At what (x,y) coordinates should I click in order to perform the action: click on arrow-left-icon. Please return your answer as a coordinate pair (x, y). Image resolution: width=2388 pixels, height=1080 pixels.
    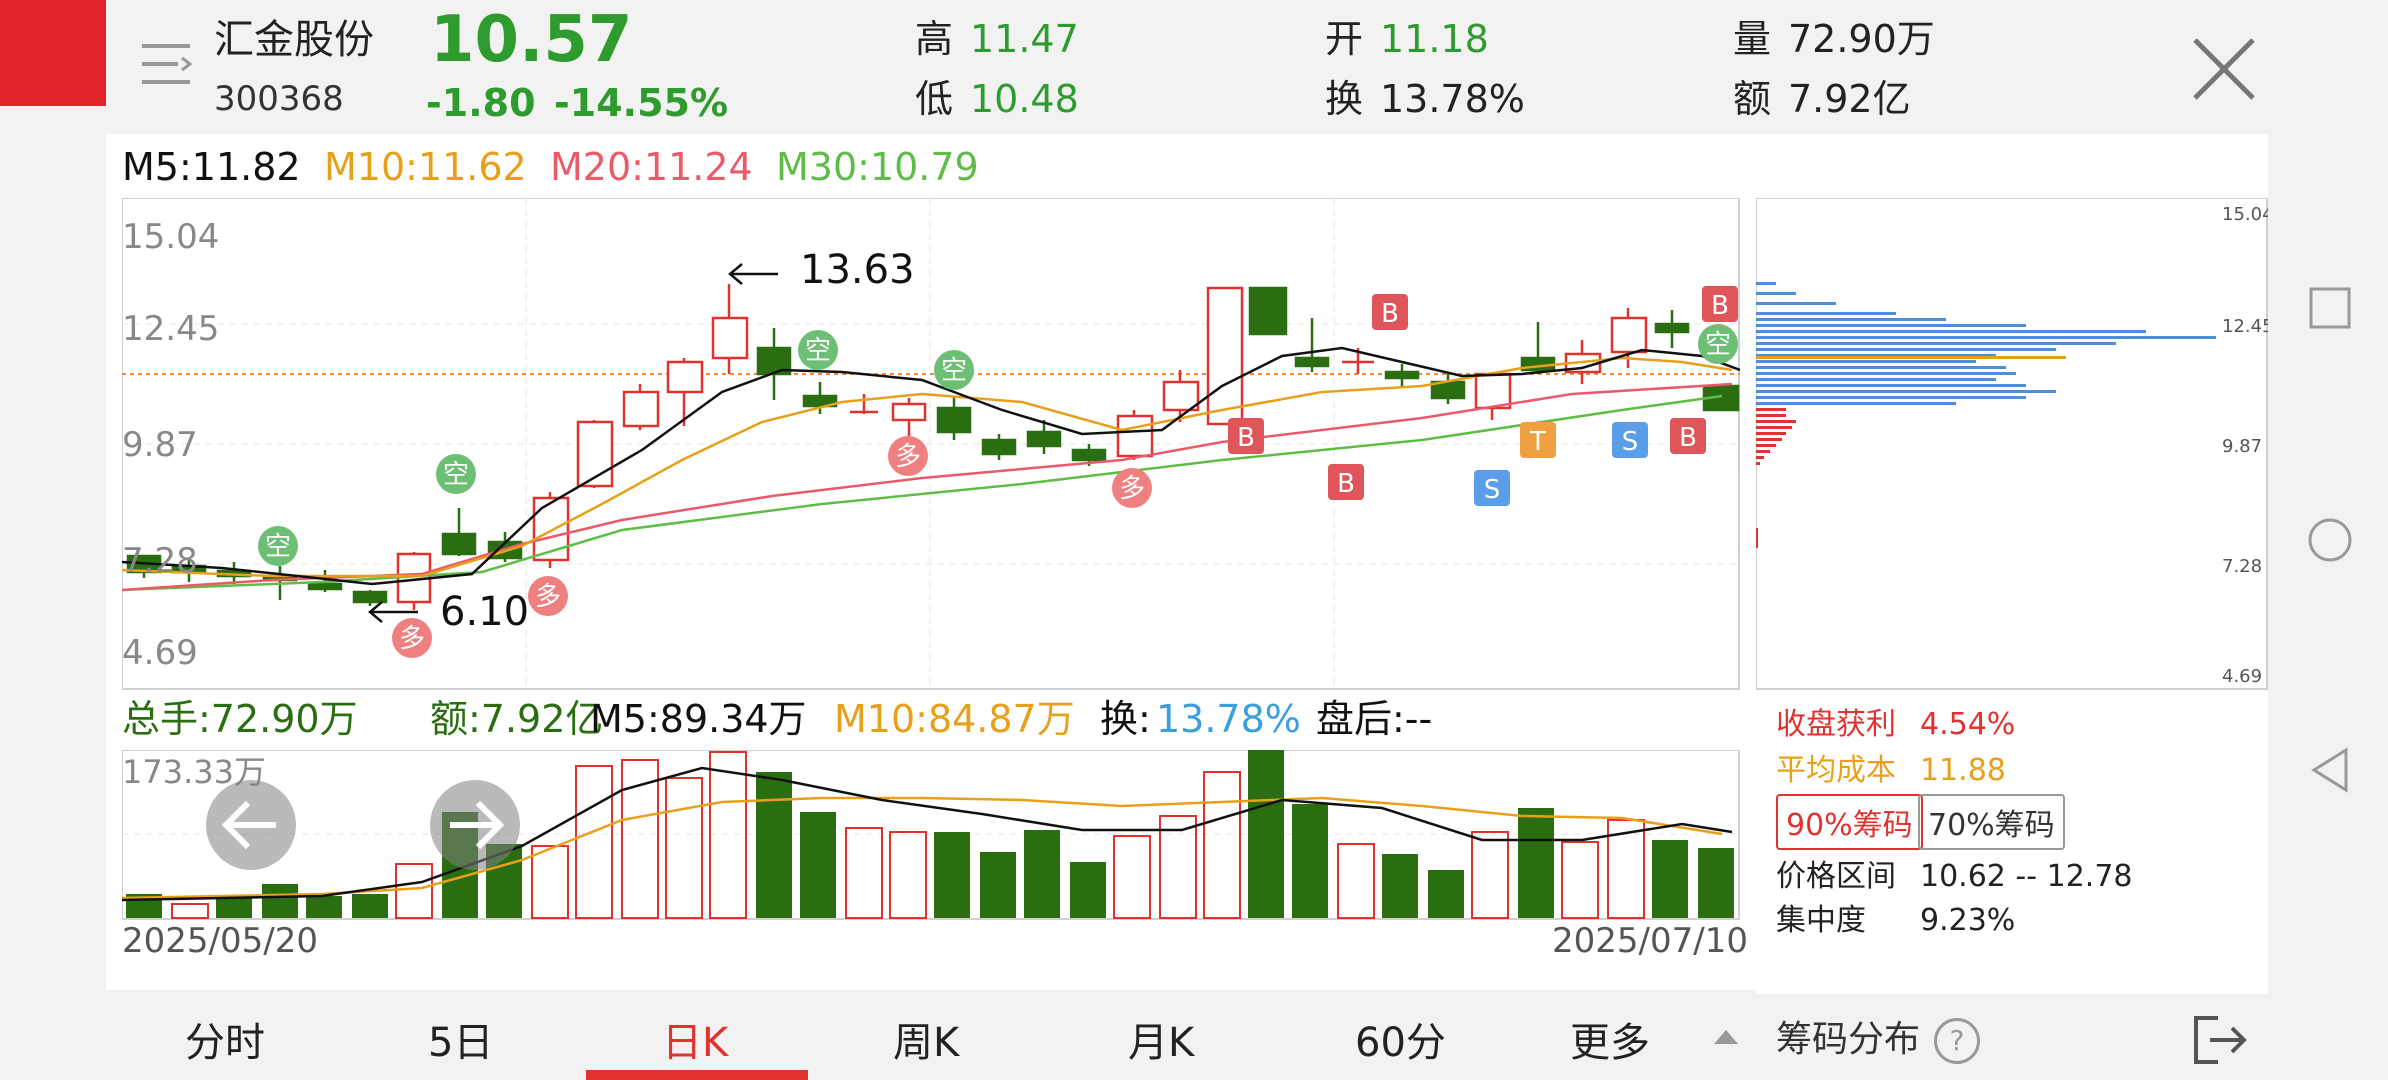
    Looking at the image, I should click on (248, 825).